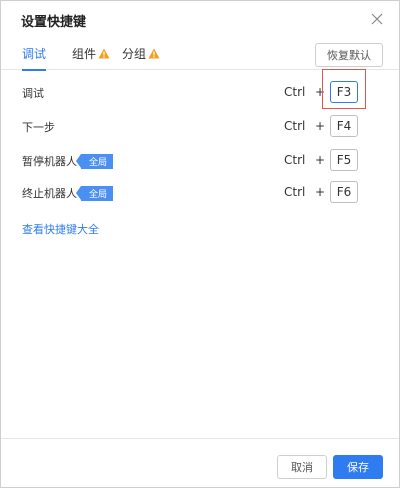  I want to click on annotation-highlight-box, so click(344, 89).